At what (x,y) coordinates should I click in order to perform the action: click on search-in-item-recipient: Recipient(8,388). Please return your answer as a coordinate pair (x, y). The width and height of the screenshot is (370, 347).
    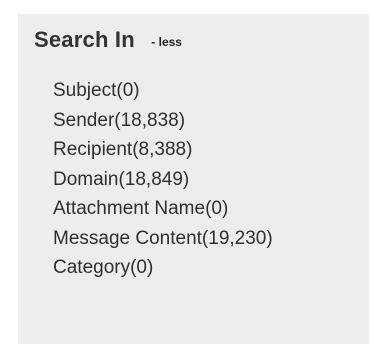
    Looking at the image, I should click on (163, 150).